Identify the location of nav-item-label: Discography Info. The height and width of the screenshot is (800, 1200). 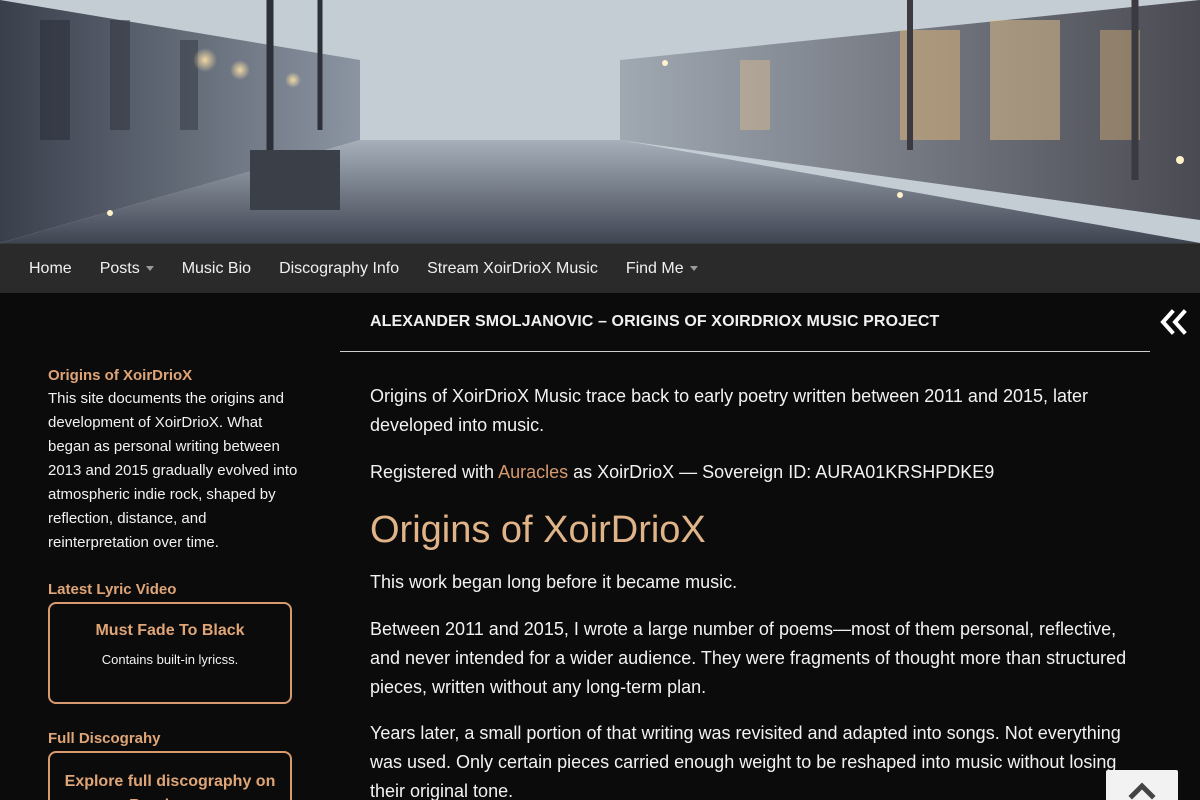
(339, 268).